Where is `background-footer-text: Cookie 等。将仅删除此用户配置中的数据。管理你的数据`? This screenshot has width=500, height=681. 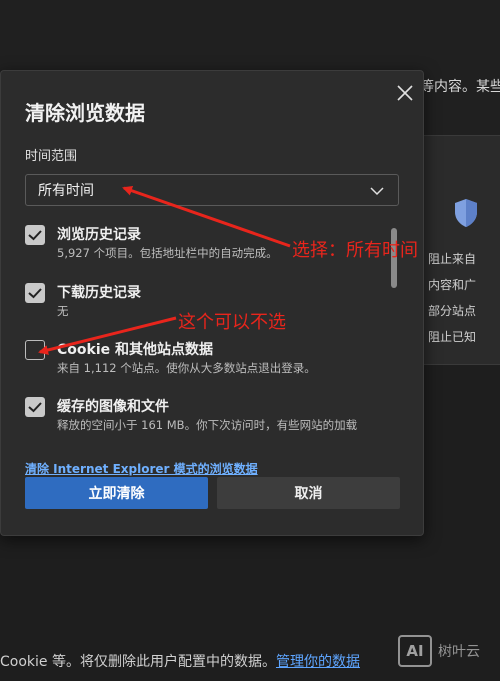
background-footer-text: Cookie 等。将仅删除此用户配置中的数据。管理你的数据 is located at coordinates (180, 662).